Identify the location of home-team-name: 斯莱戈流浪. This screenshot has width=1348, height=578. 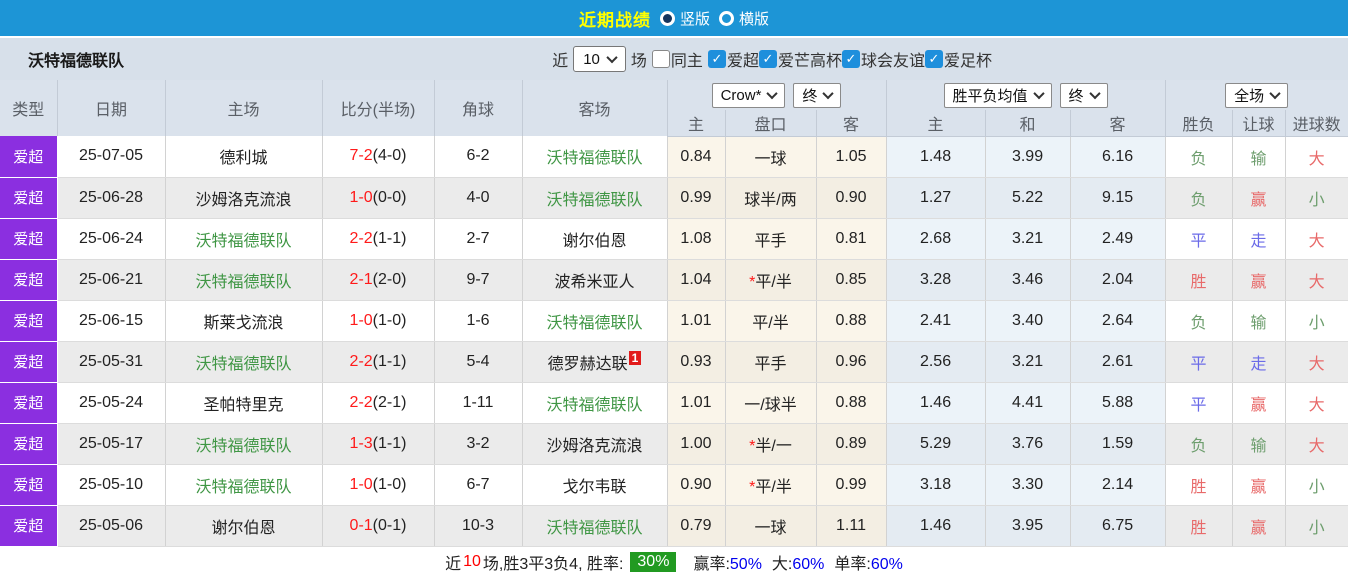
(243, 323).